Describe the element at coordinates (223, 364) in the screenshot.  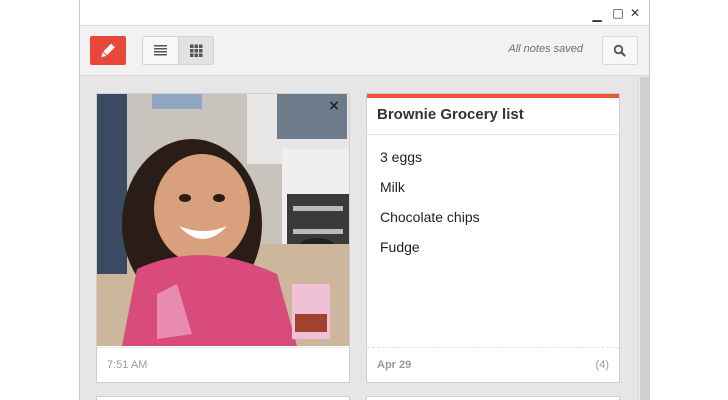
I see `note-footer: 7:51 AM` at that location.